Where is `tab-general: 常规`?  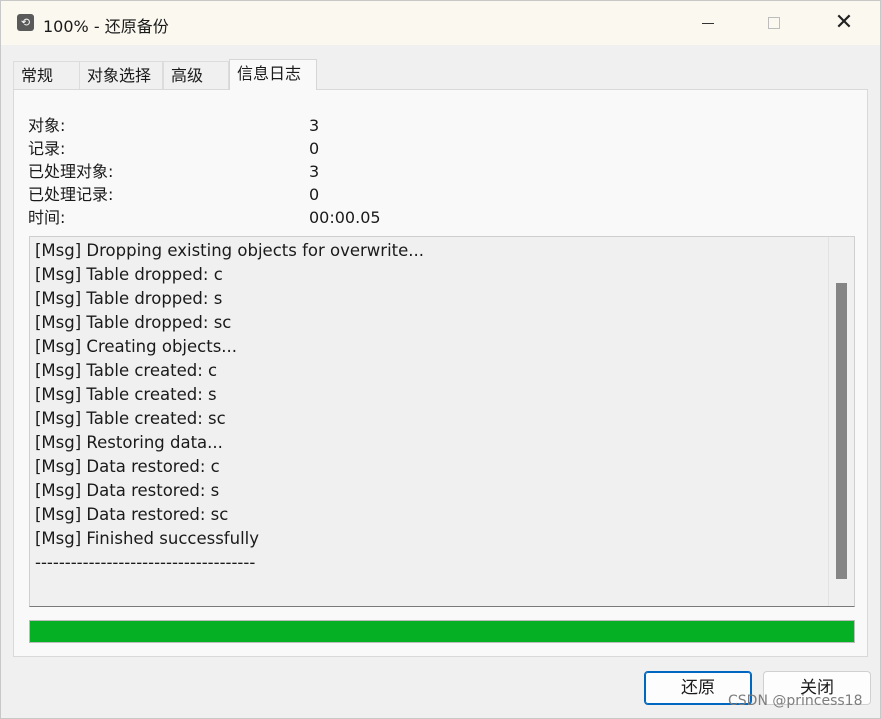
tab-general: 常规 is located at coordinates (47, 75).